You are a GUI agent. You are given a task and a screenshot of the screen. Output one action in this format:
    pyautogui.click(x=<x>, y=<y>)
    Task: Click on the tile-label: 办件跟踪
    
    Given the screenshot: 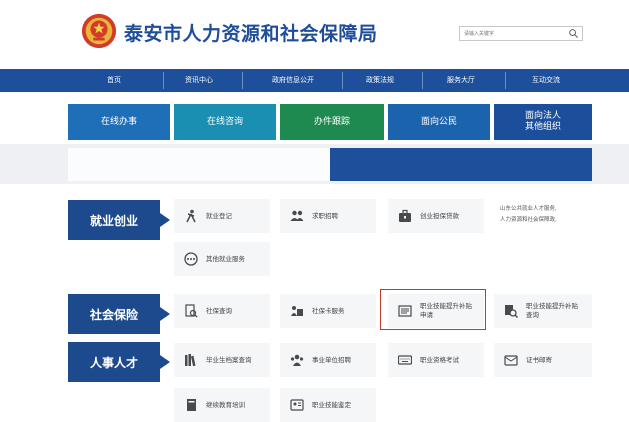 What is the action you would take?
    pyautogui.click(x=331, y=121)
    